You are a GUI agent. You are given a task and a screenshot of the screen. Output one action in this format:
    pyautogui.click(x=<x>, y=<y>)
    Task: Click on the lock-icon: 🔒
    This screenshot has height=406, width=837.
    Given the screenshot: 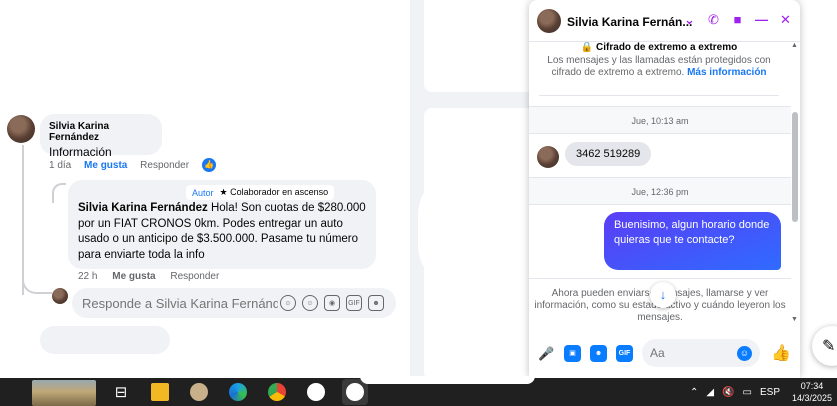 What is the action you would take?
    pyautogui.click(x=587, y=47)
    